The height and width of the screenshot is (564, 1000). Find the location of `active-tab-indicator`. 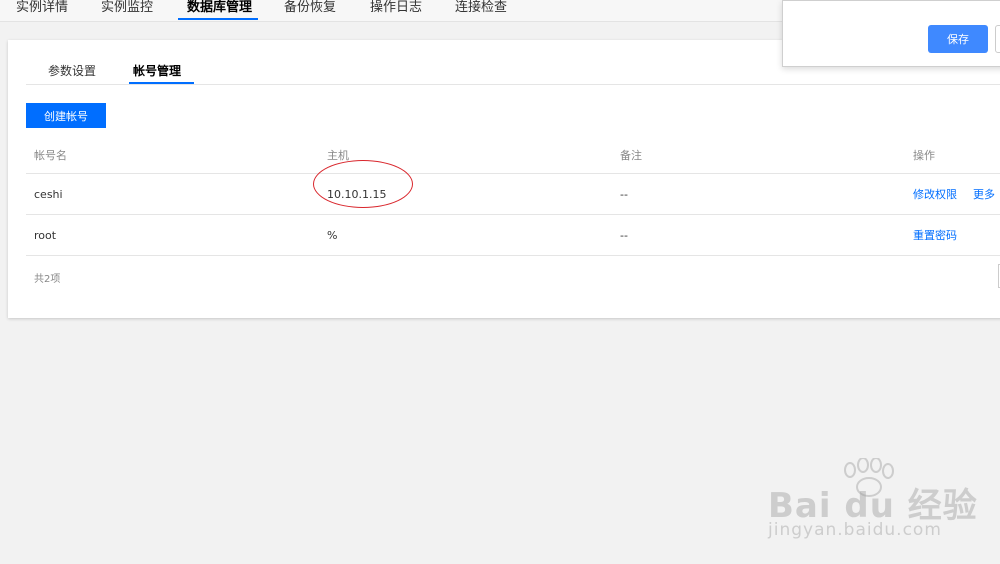

active-tab-indicator is located at coordinates (218, 19).